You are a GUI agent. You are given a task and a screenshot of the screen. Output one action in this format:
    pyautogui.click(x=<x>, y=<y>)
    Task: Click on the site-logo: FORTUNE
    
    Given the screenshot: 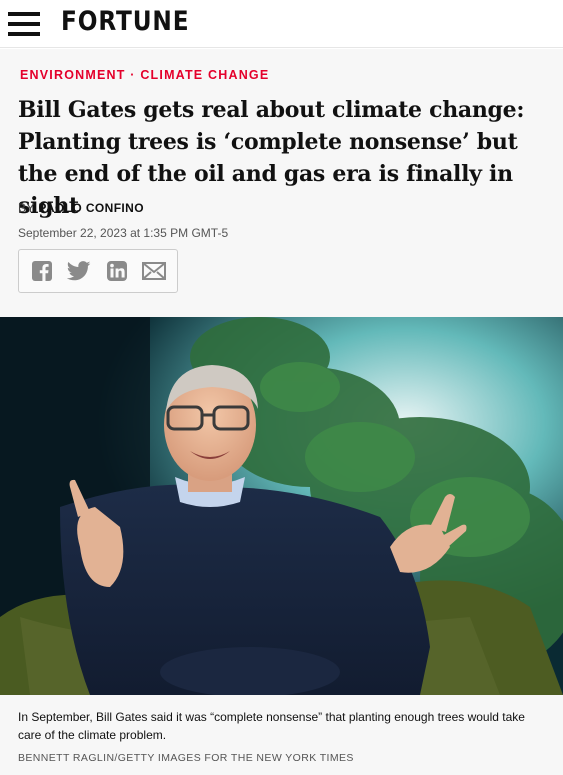 What is the action you would take?
    pyautogui.click(x=125, y=21)
    